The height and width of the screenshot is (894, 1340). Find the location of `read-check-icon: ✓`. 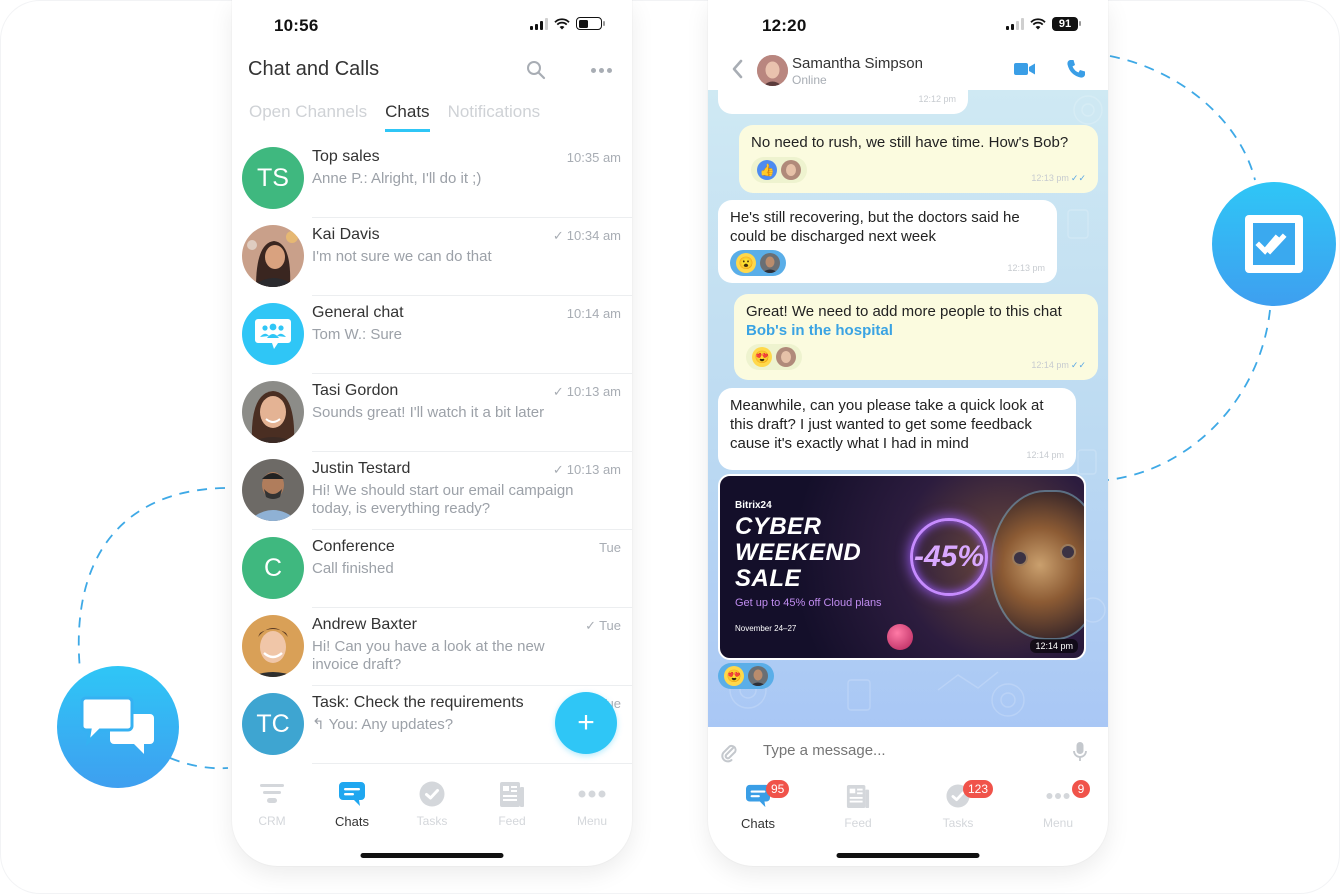

read-check-icon: ✓ is located at coordinates (558, 235).